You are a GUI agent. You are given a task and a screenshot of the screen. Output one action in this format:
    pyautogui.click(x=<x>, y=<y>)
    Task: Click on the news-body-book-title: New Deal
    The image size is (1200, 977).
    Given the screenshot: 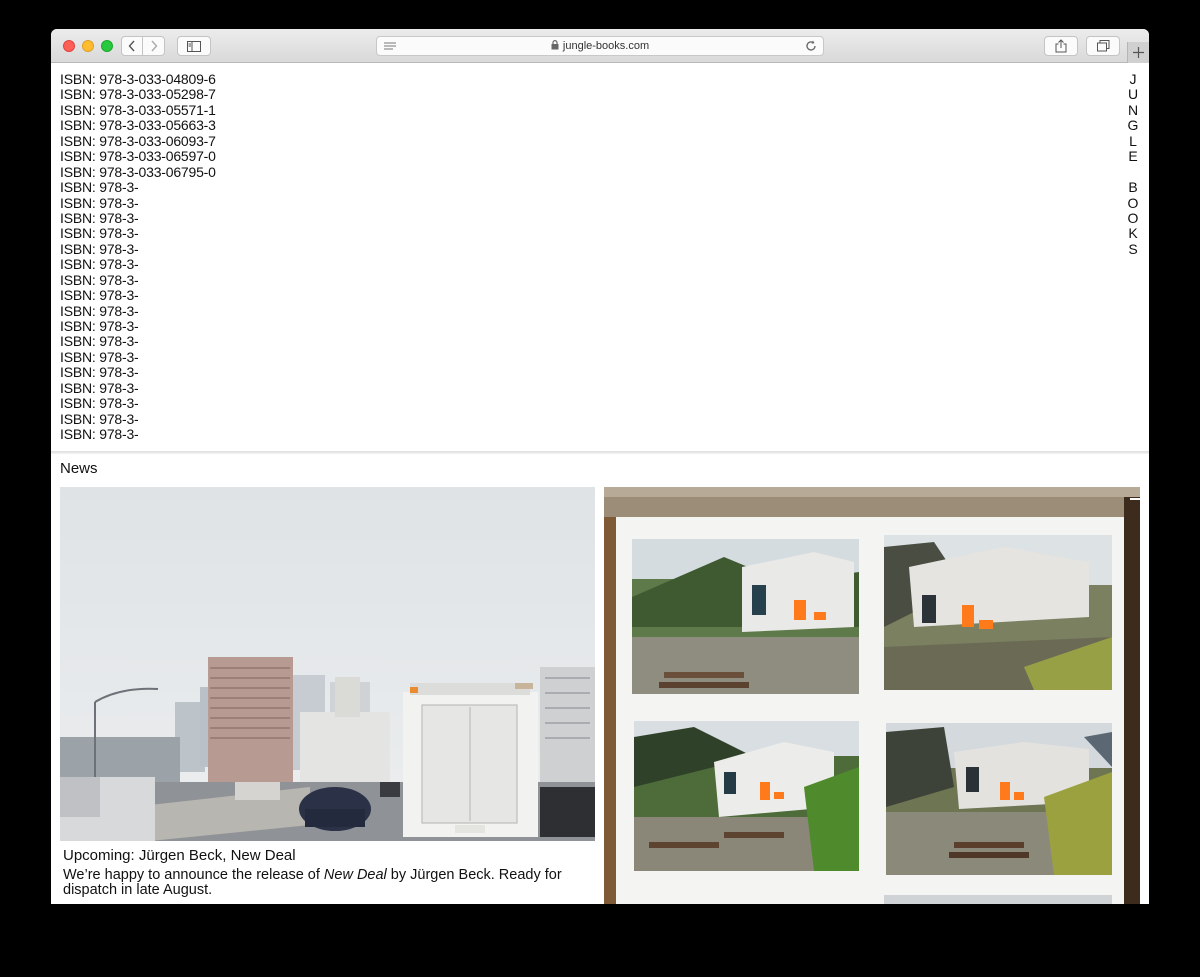 What is the action you would take?
    pyautogui.click(x=355, y=875)
    